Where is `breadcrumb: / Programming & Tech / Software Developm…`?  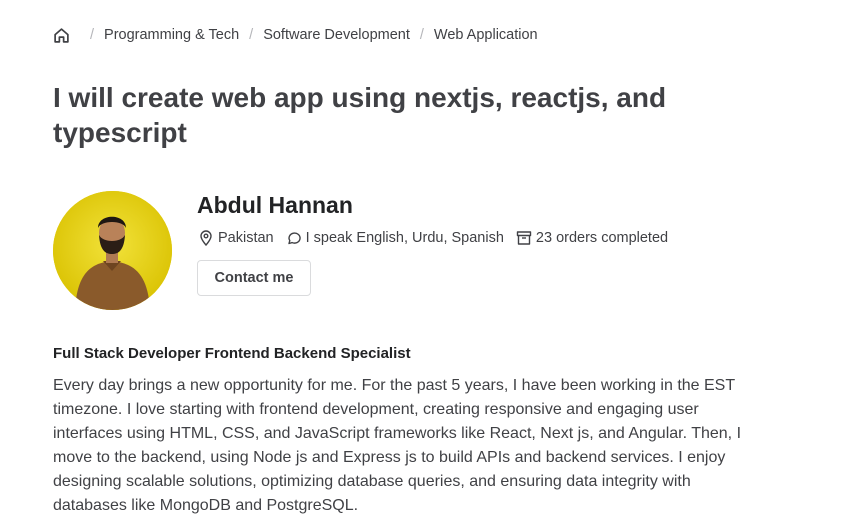
breadcrumb: / Programming & Tech / Software Developm… is located at coordinates (295, 35).